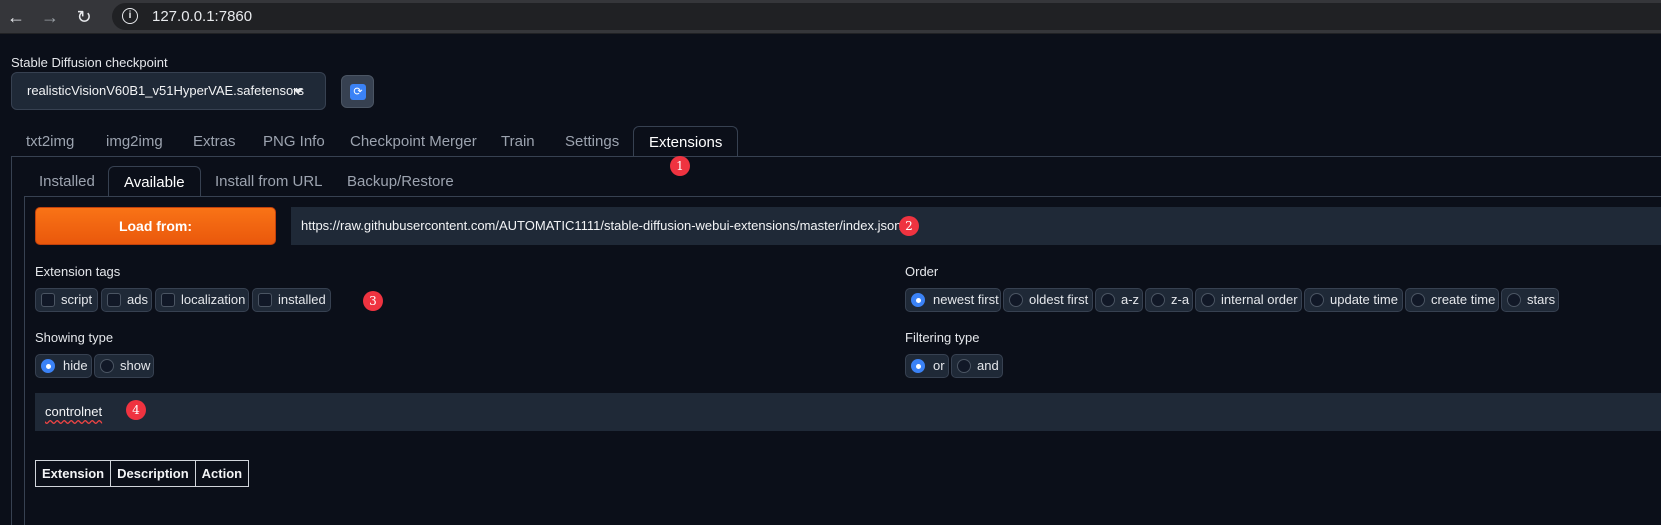  What do you see at coordinates (592, 141) in the screenshot?
I see `tab-settings: Settings` at bounding box center [592, 141].